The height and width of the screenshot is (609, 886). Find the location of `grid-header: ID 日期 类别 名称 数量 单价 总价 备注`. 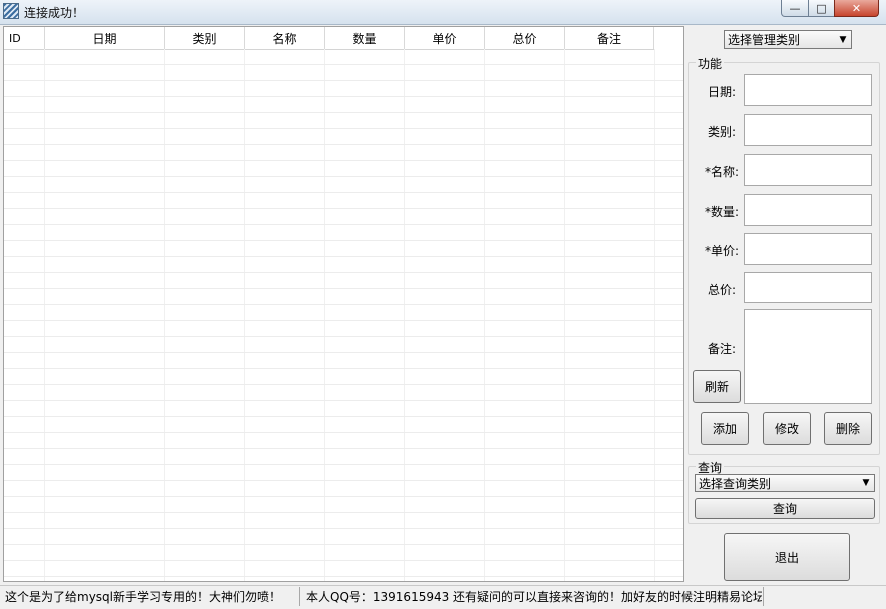

grid-header: ID 日期 类别 名称 数量 单价 总价 备注 is located at coordinates (329, 38).